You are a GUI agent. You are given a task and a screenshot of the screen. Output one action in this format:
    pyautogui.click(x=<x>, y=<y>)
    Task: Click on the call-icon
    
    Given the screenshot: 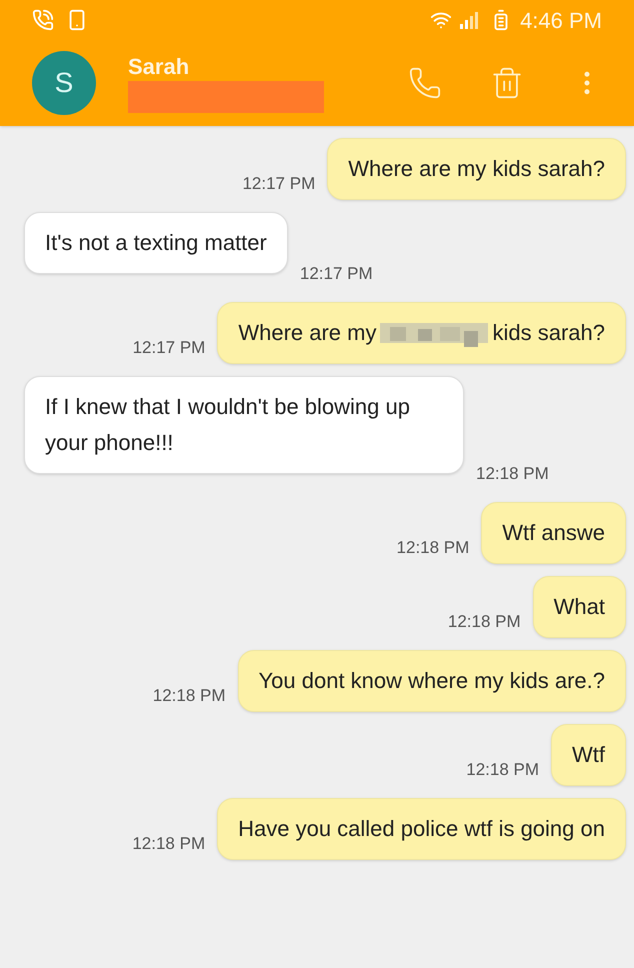 What is the action you would take?
    pyautogui.click(x=425, y=83)
    